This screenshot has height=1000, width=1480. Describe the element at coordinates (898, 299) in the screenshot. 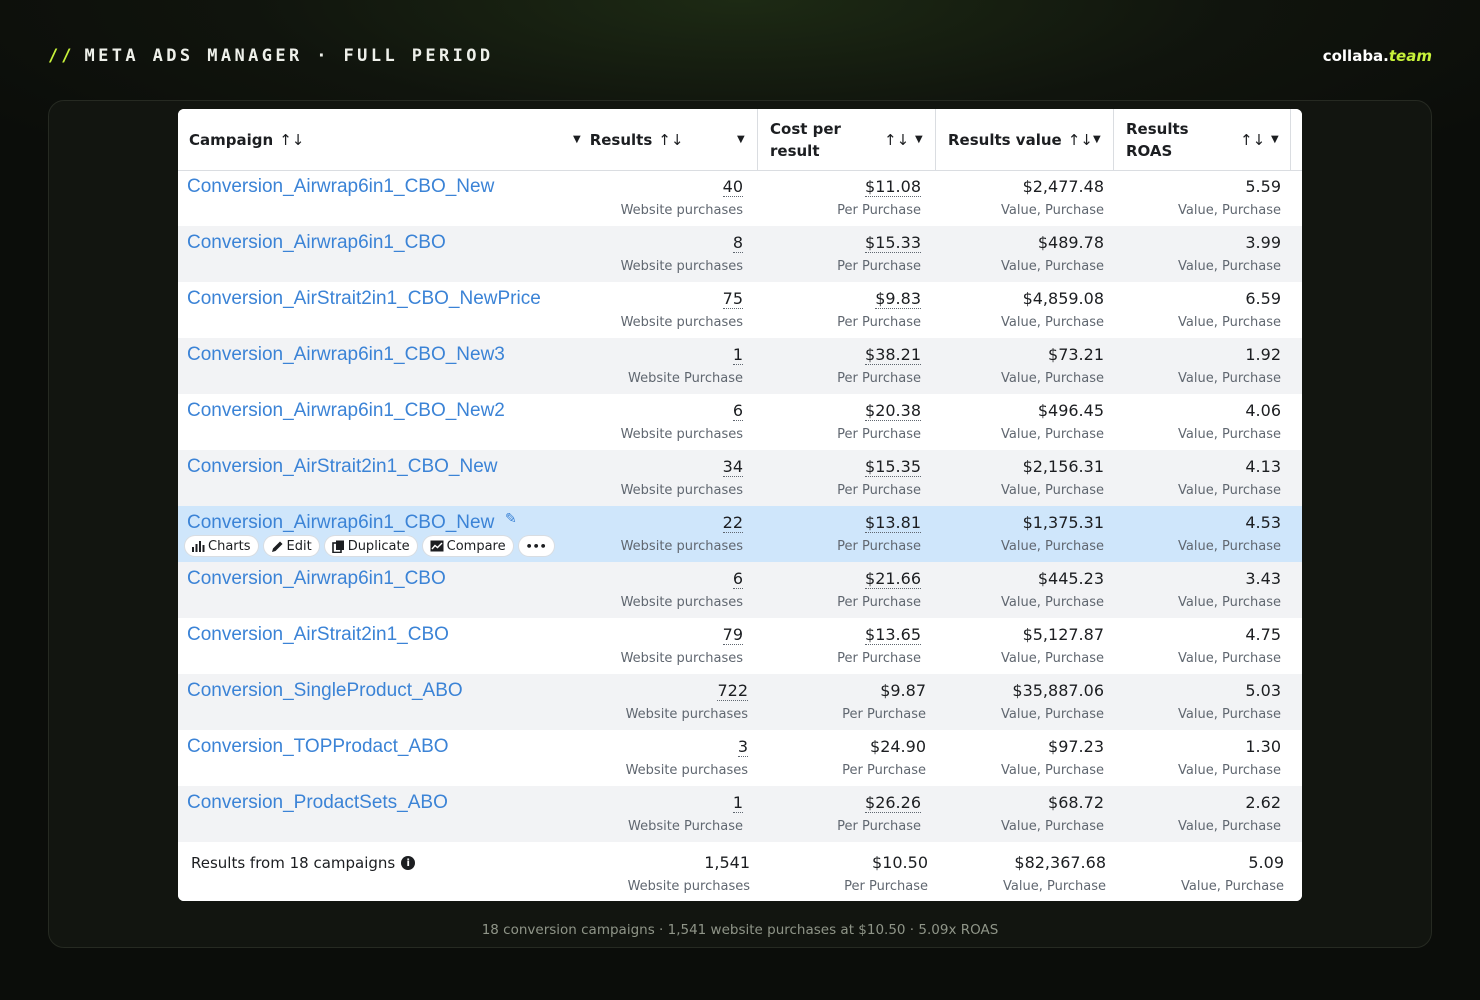

I see `cost-per-result: $9.83` at that location.